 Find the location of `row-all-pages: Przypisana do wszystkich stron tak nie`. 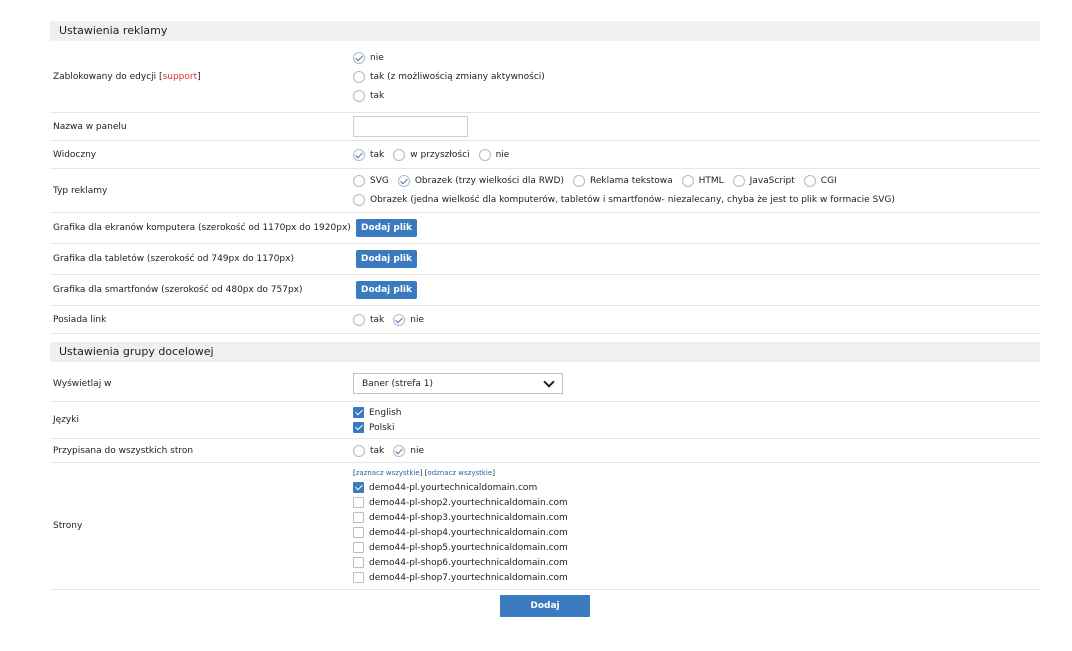

row-all-pages: Przypisana do wszystkich stron tak nie is located at coordinates (545, 451).